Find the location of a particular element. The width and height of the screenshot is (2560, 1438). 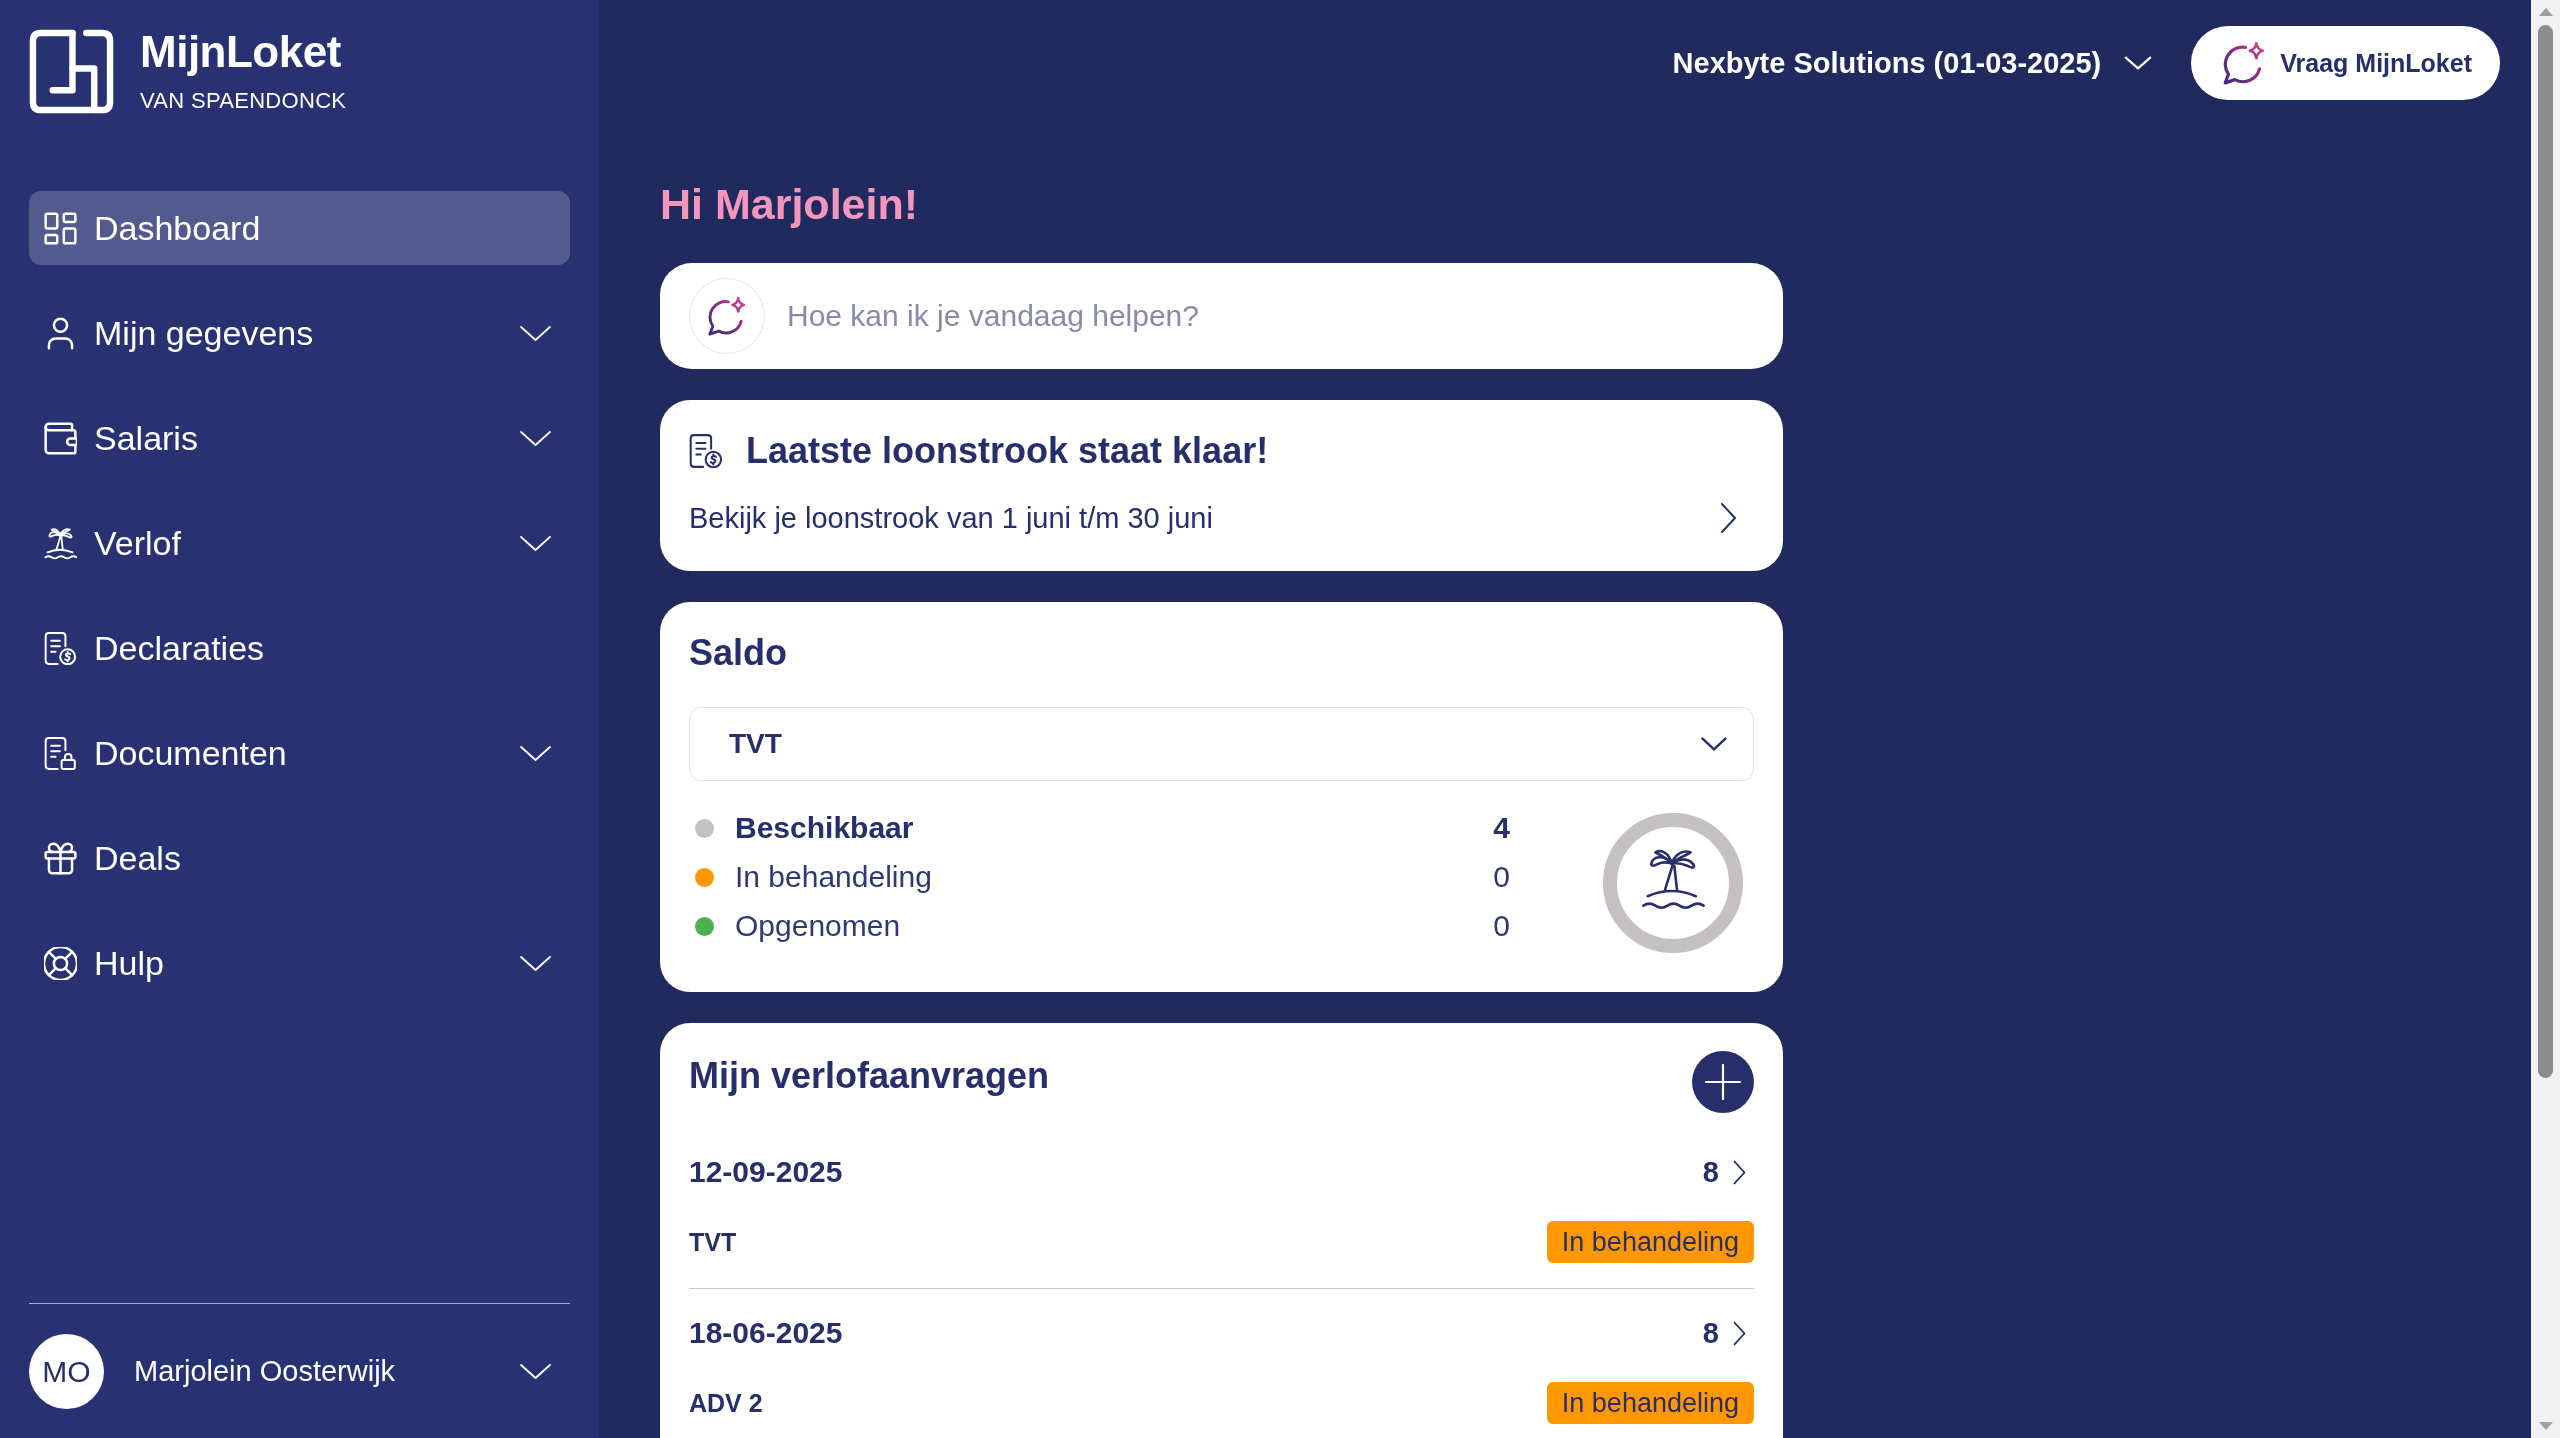

nav-item: Verlof is located at coordinates (299, 543).